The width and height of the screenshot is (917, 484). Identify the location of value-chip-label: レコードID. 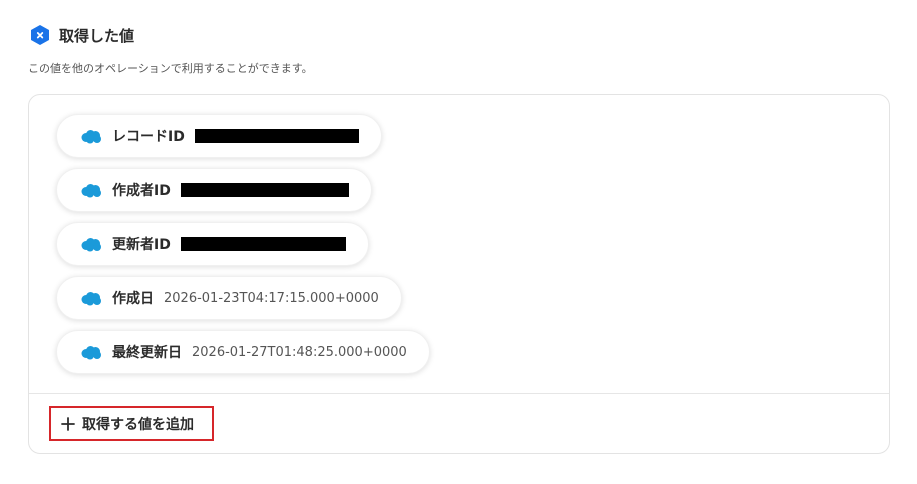
(148, 137).